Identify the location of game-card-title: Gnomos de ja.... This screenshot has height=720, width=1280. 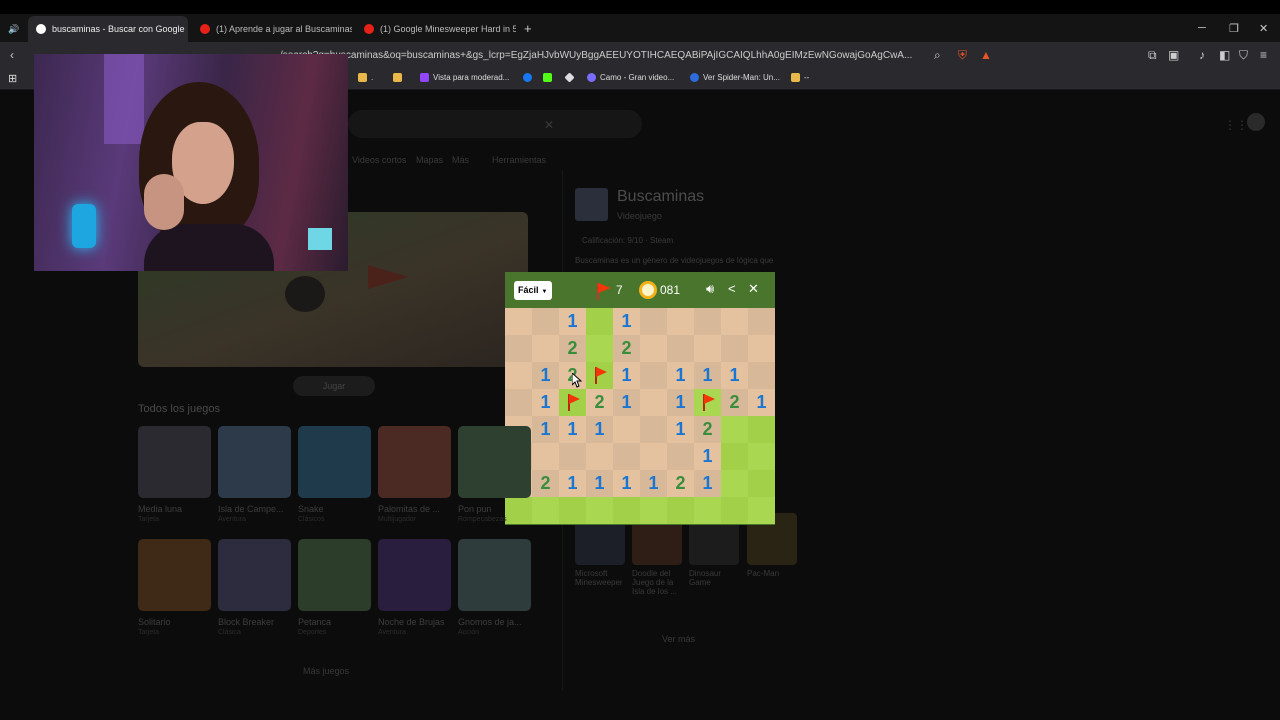
(490, 622).